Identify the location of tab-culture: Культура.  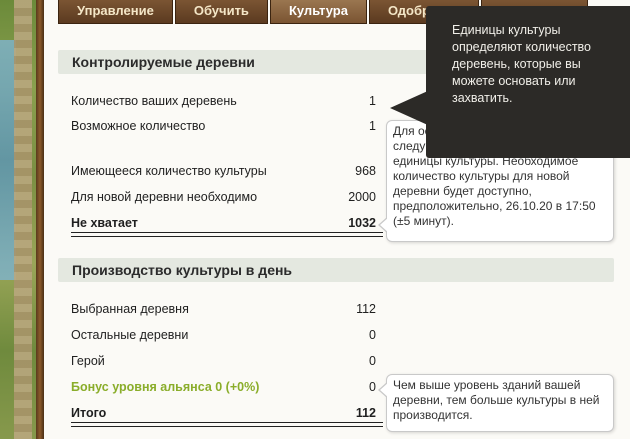
(318, 12).